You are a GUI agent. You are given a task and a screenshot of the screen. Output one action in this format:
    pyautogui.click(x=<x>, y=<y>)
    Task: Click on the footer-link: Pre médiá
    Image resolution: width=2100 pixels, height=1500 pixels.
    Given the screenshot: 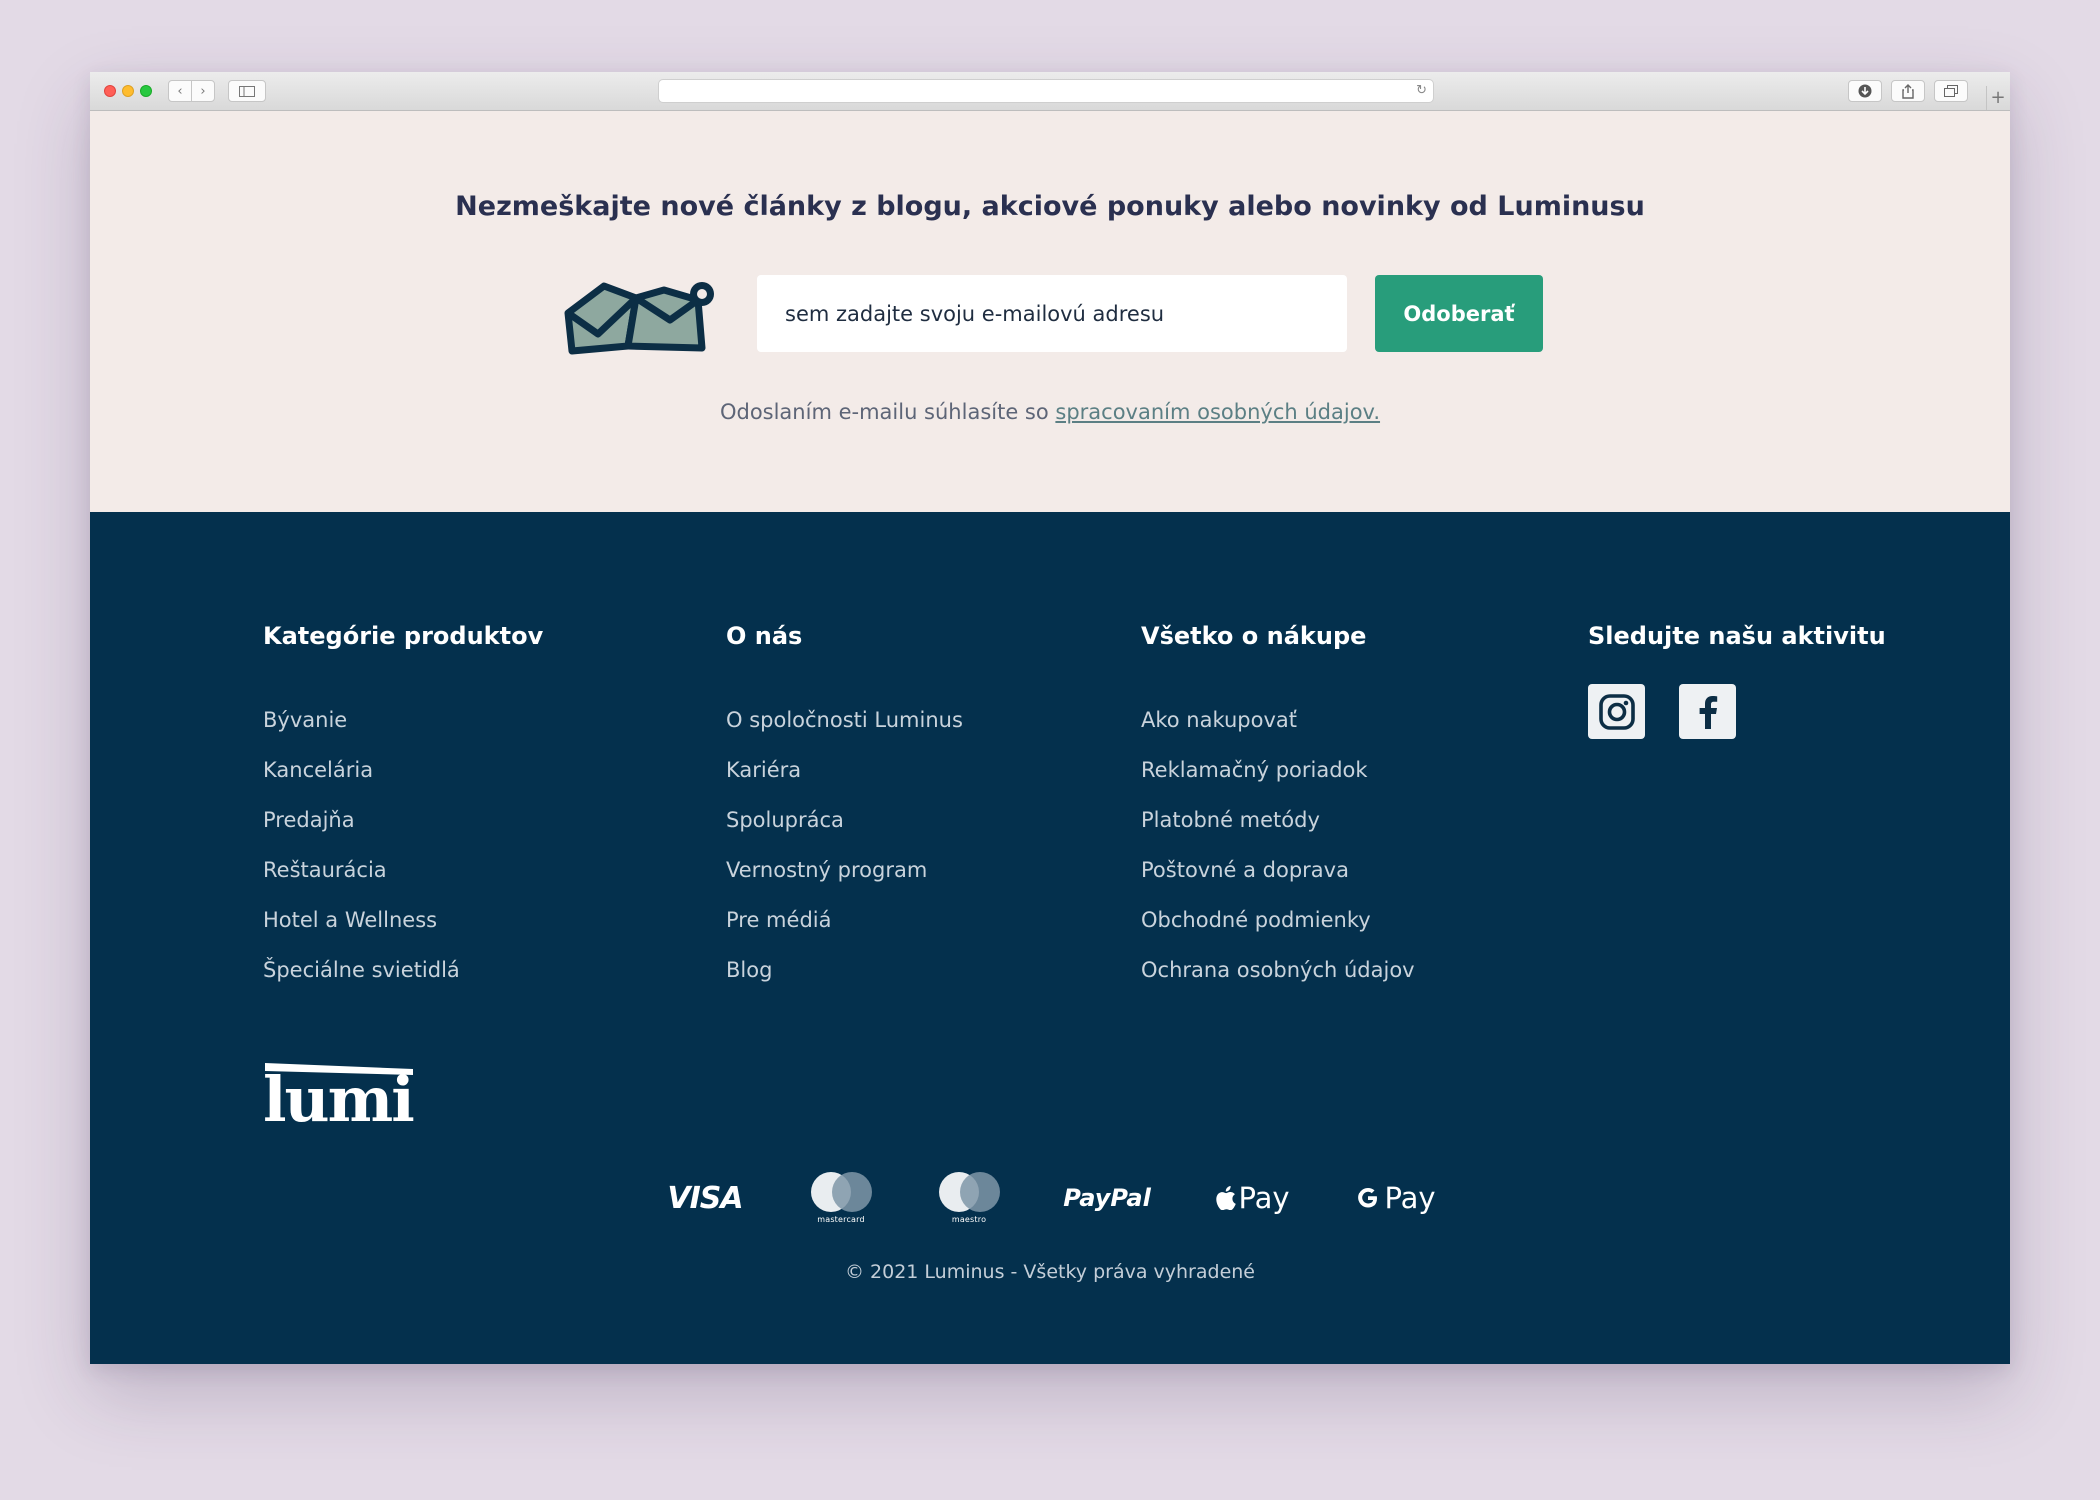 What is the action you would take?
    pyautogui.click(x=844, y=933)
    